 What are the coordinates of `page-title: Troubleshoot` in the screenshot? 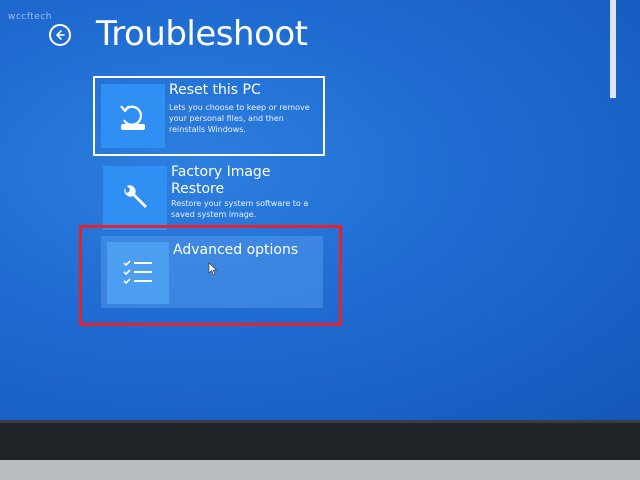 It's located at (202, 34).